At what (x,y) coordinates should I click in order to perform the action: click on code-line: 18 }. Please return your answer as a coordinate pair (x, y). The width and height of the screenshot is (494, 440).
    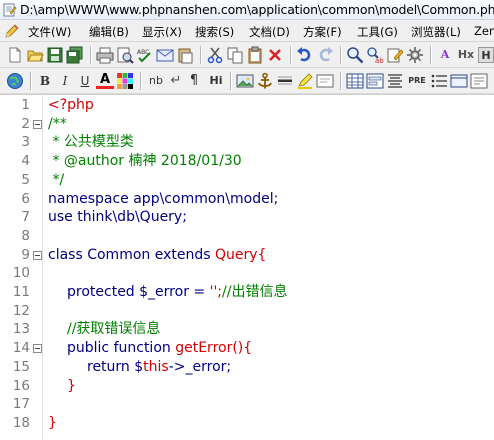
    Looking at the image, I should click on (247, 423).